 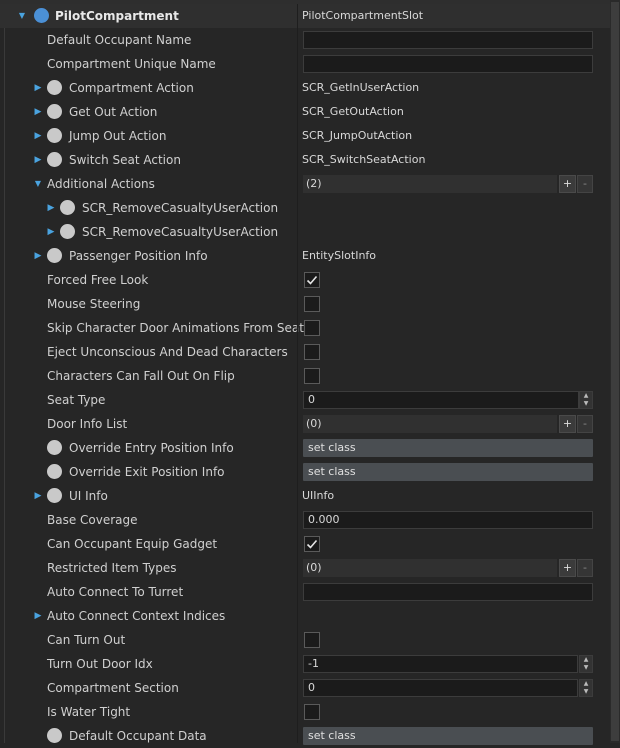 What do you see at coordinates (147, 472) in the screenshot?
I see `property-label: Override Exit Position Info` at bounding box center [147, 472].